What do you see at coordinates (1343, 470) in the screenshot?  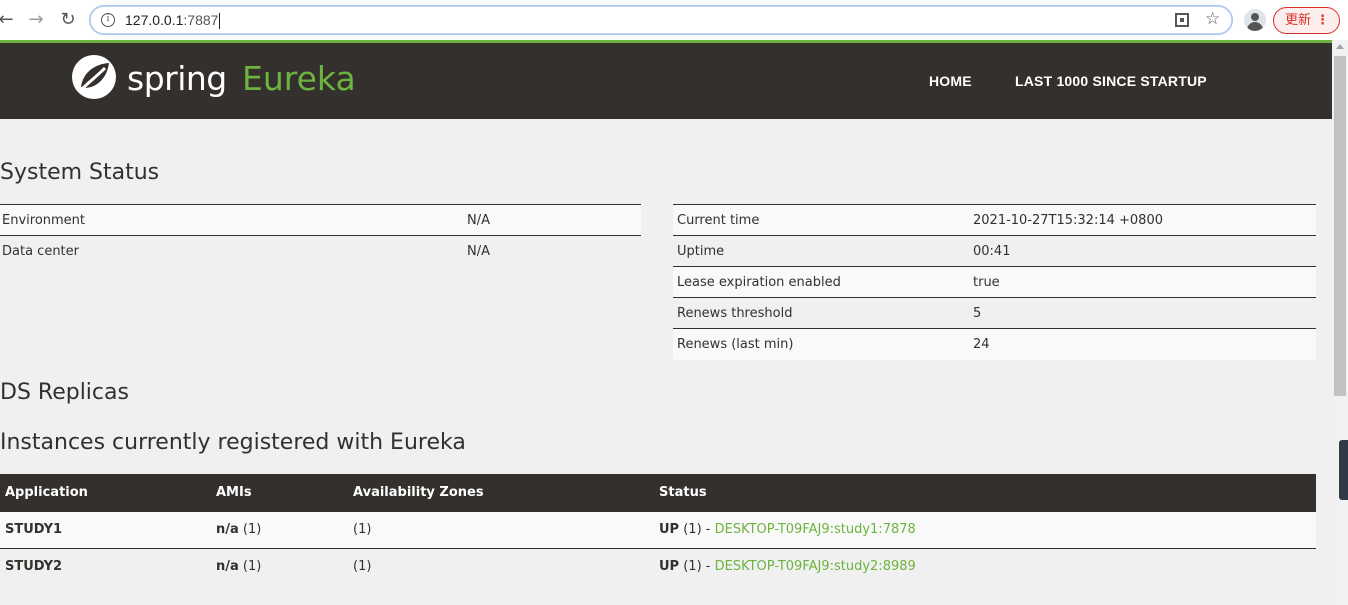 I see `side-panel-handle` at bounding box center [1343, 470].